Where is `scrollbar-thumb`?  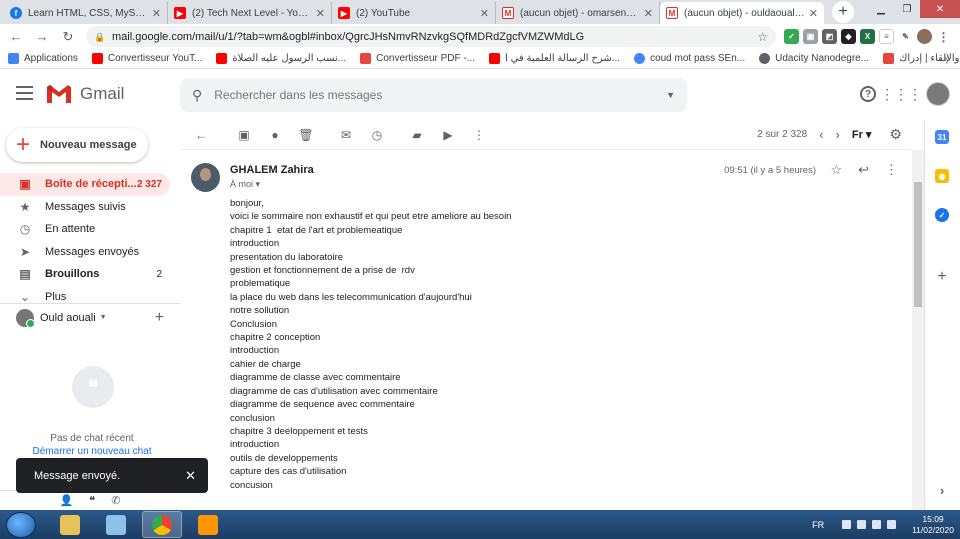
scrollbar-thumb is located at coordinates (918, 244).